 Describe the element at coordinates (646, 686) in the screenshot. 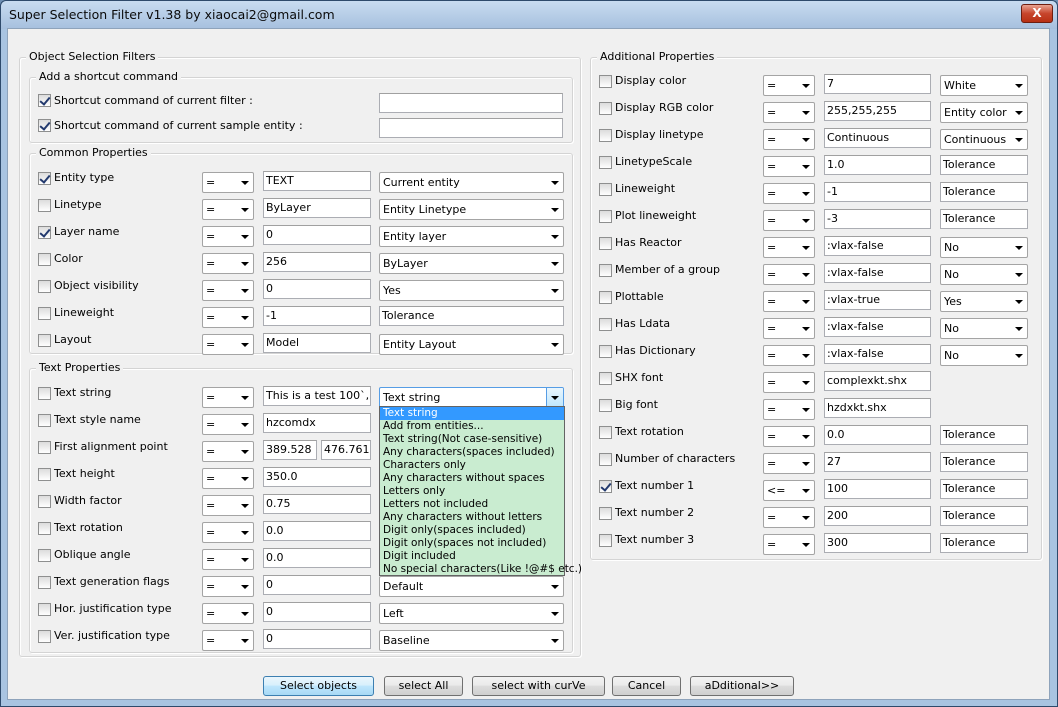

I see `cancel-button: Cancel` at that location.